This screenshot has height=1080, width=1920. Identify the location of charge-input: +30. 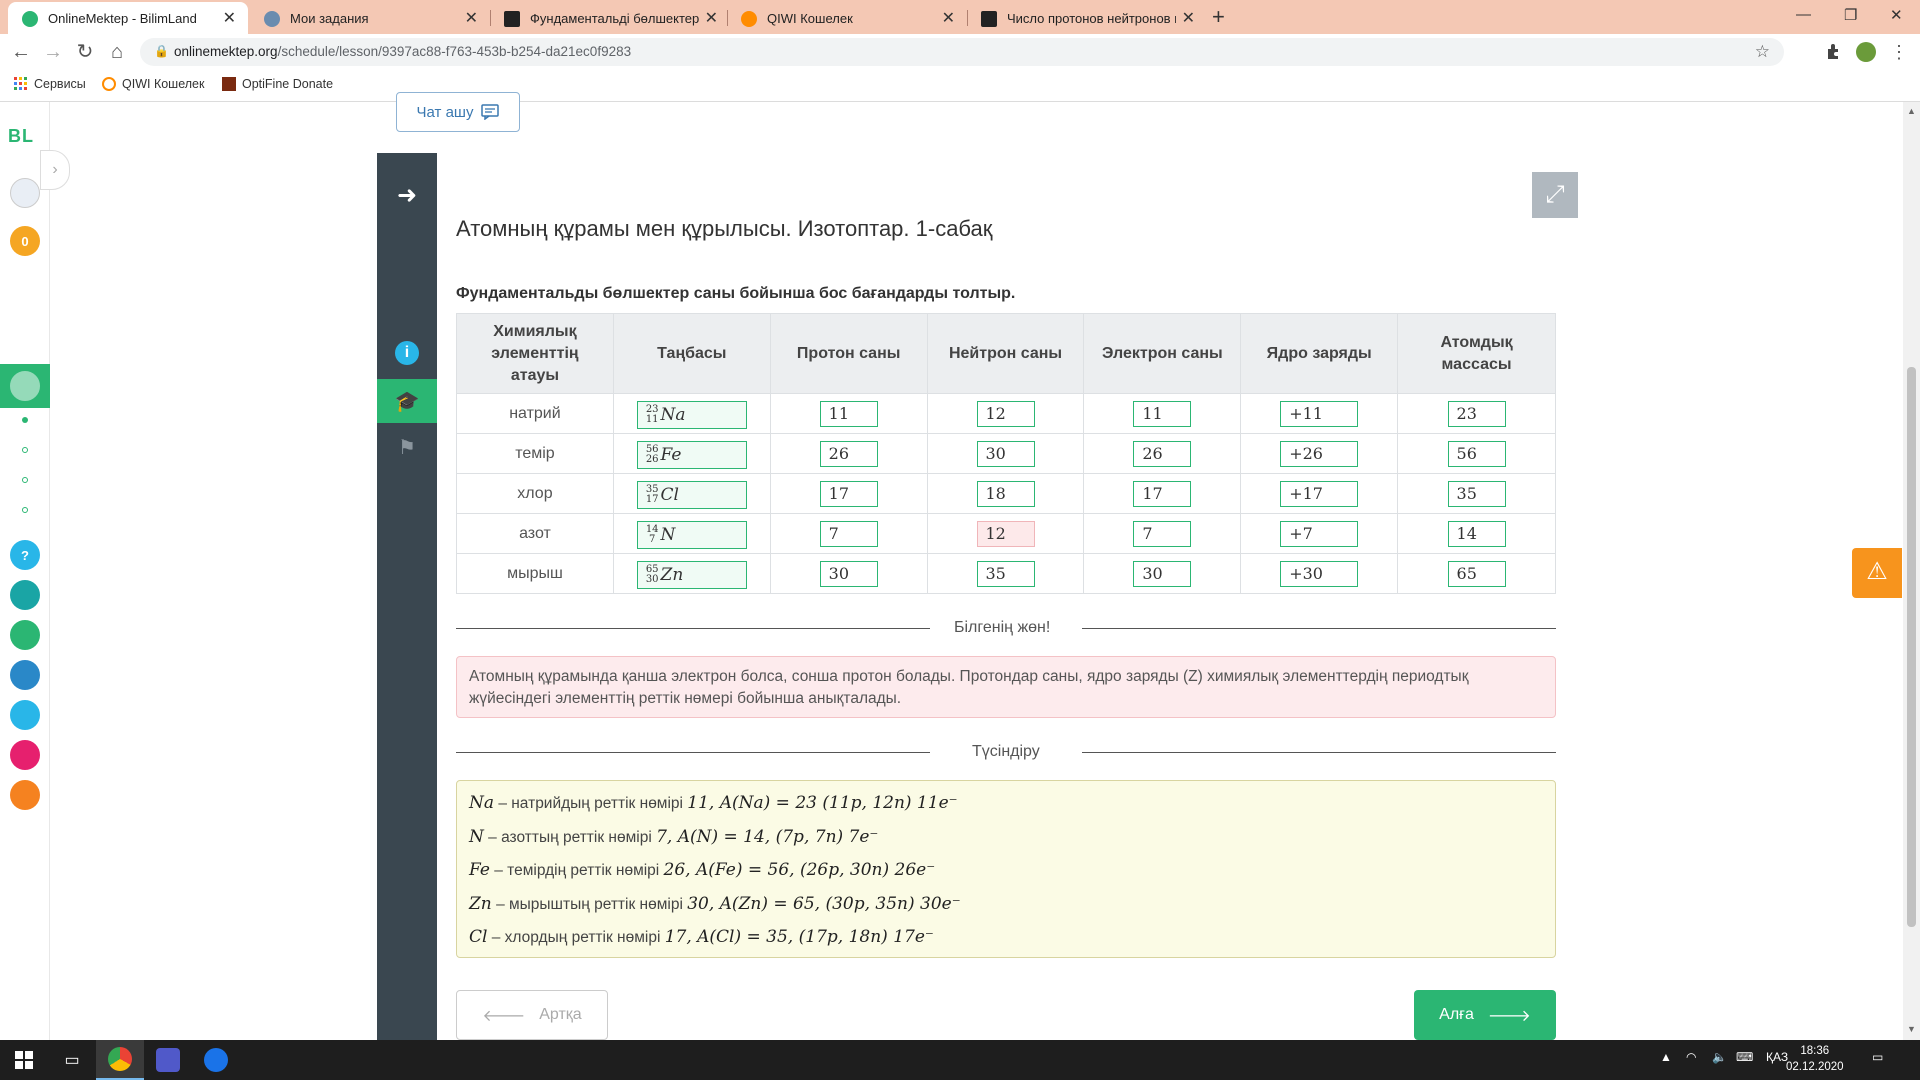
(1319, 573).